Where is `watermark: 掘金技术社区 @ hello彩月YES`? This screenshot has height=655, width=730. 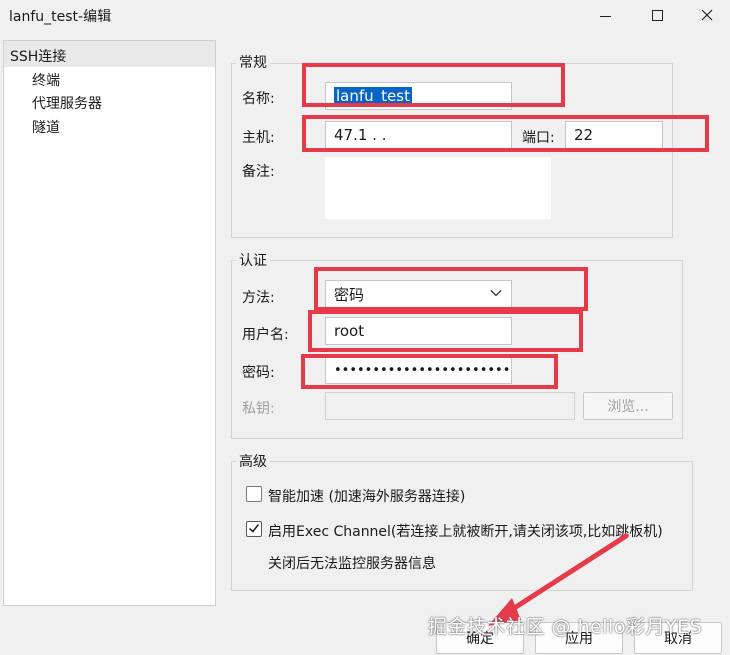 watermark: 掘金技术社区 @ hello彩月YES is located at coordinates (565, 627).